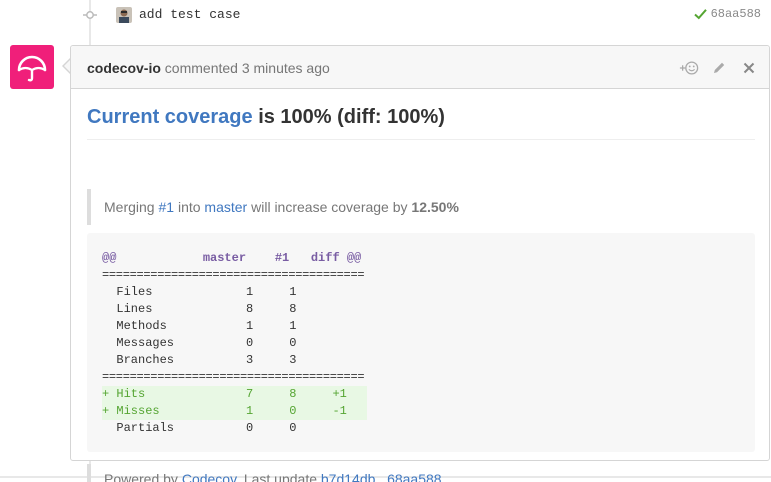 This screenshot has height=482, width=771. I want to click on comment-action: commented, so click(201, 68).